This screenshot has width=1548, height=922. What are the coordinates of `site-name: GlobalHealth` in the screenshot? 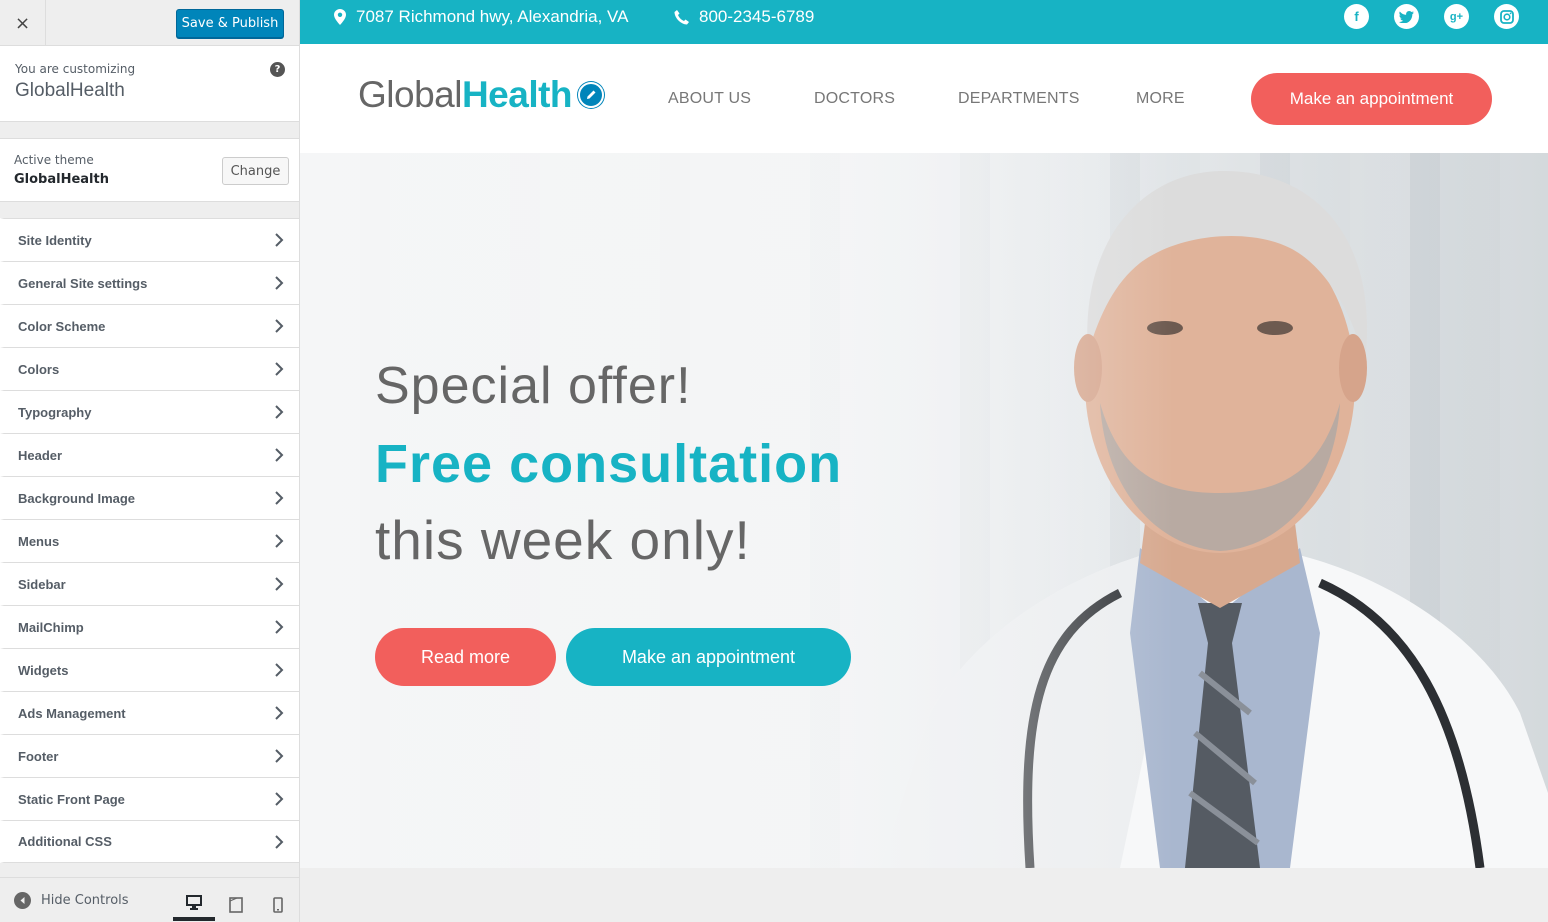 It's located at (70, 90).